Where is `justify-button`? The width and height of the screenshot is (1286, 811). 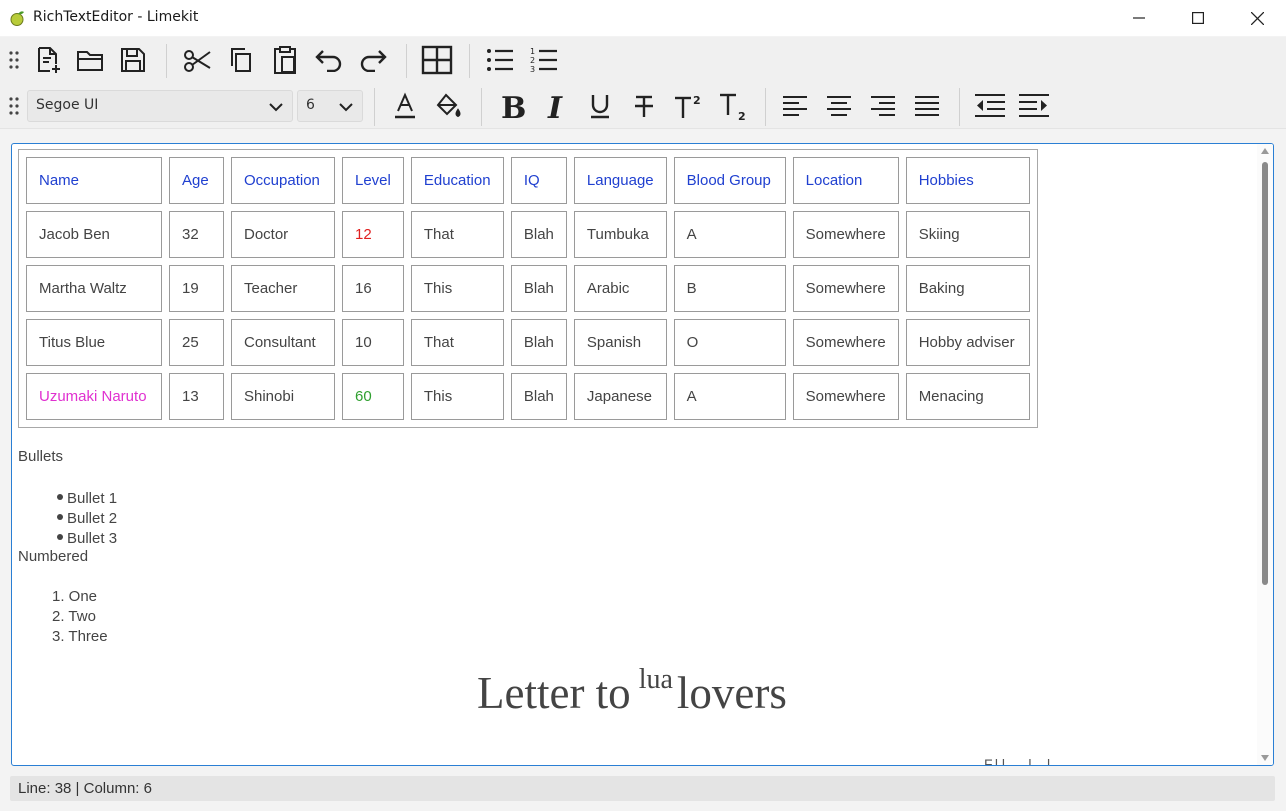 justify-button is located at coordinates (927, 106).